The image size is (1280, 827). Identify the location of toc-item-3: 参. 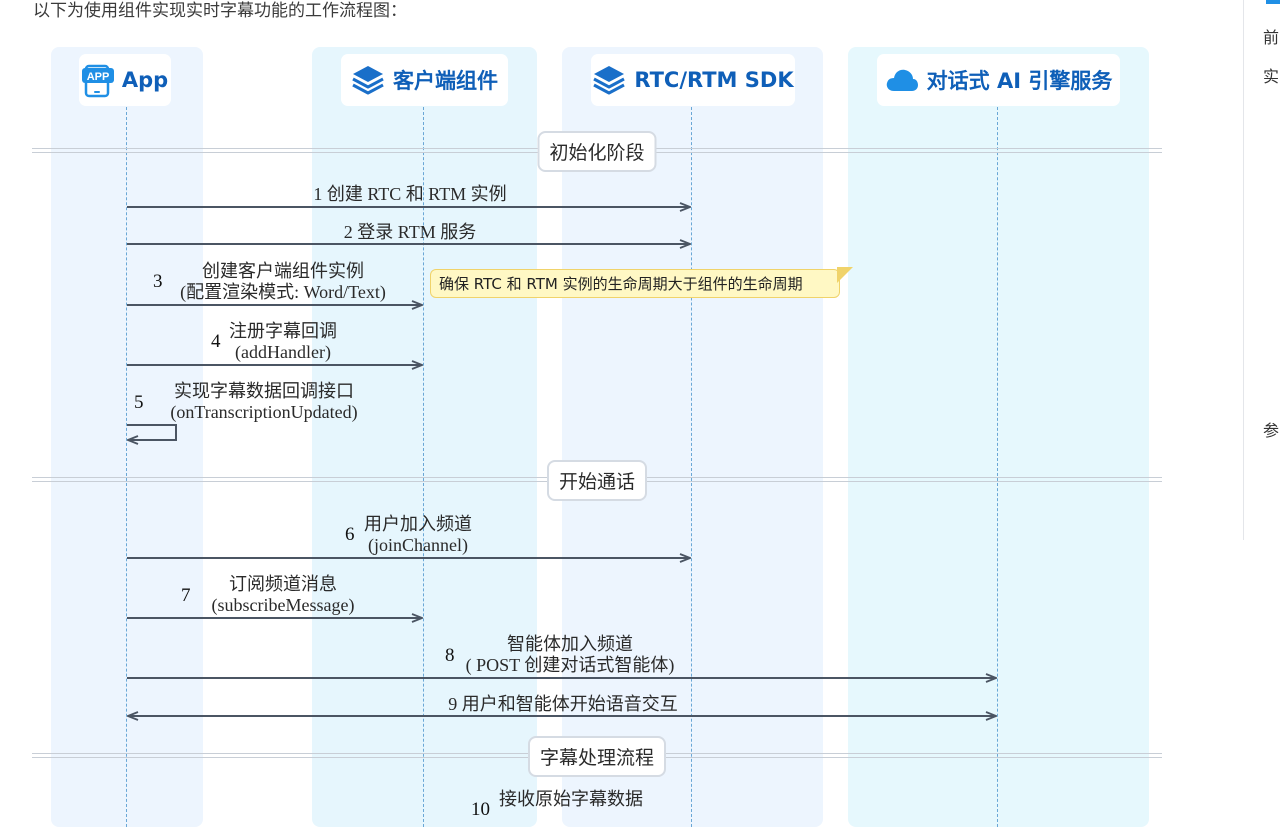
(1271, 429).